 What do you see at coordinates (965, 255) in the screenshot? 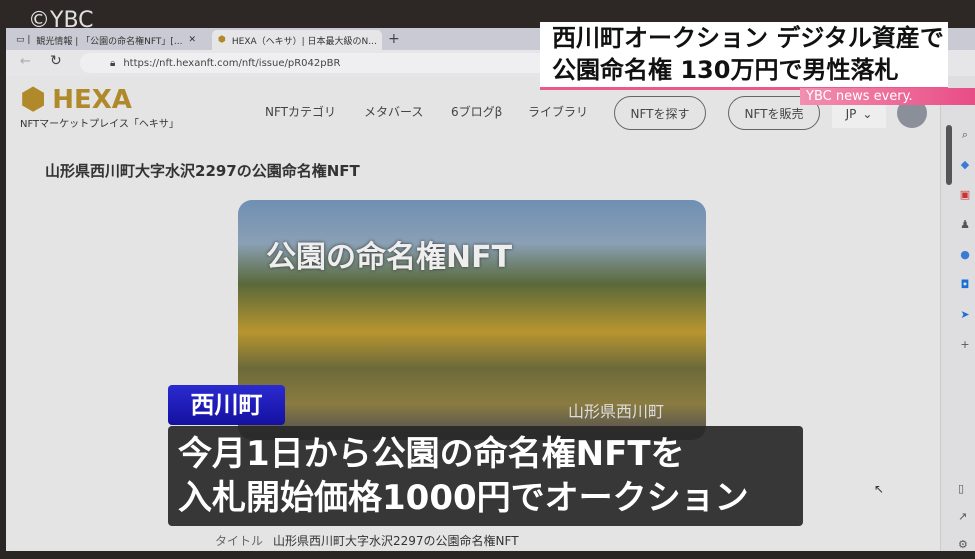
I see `circle-icon: ●` at bounding box center [965, 255].